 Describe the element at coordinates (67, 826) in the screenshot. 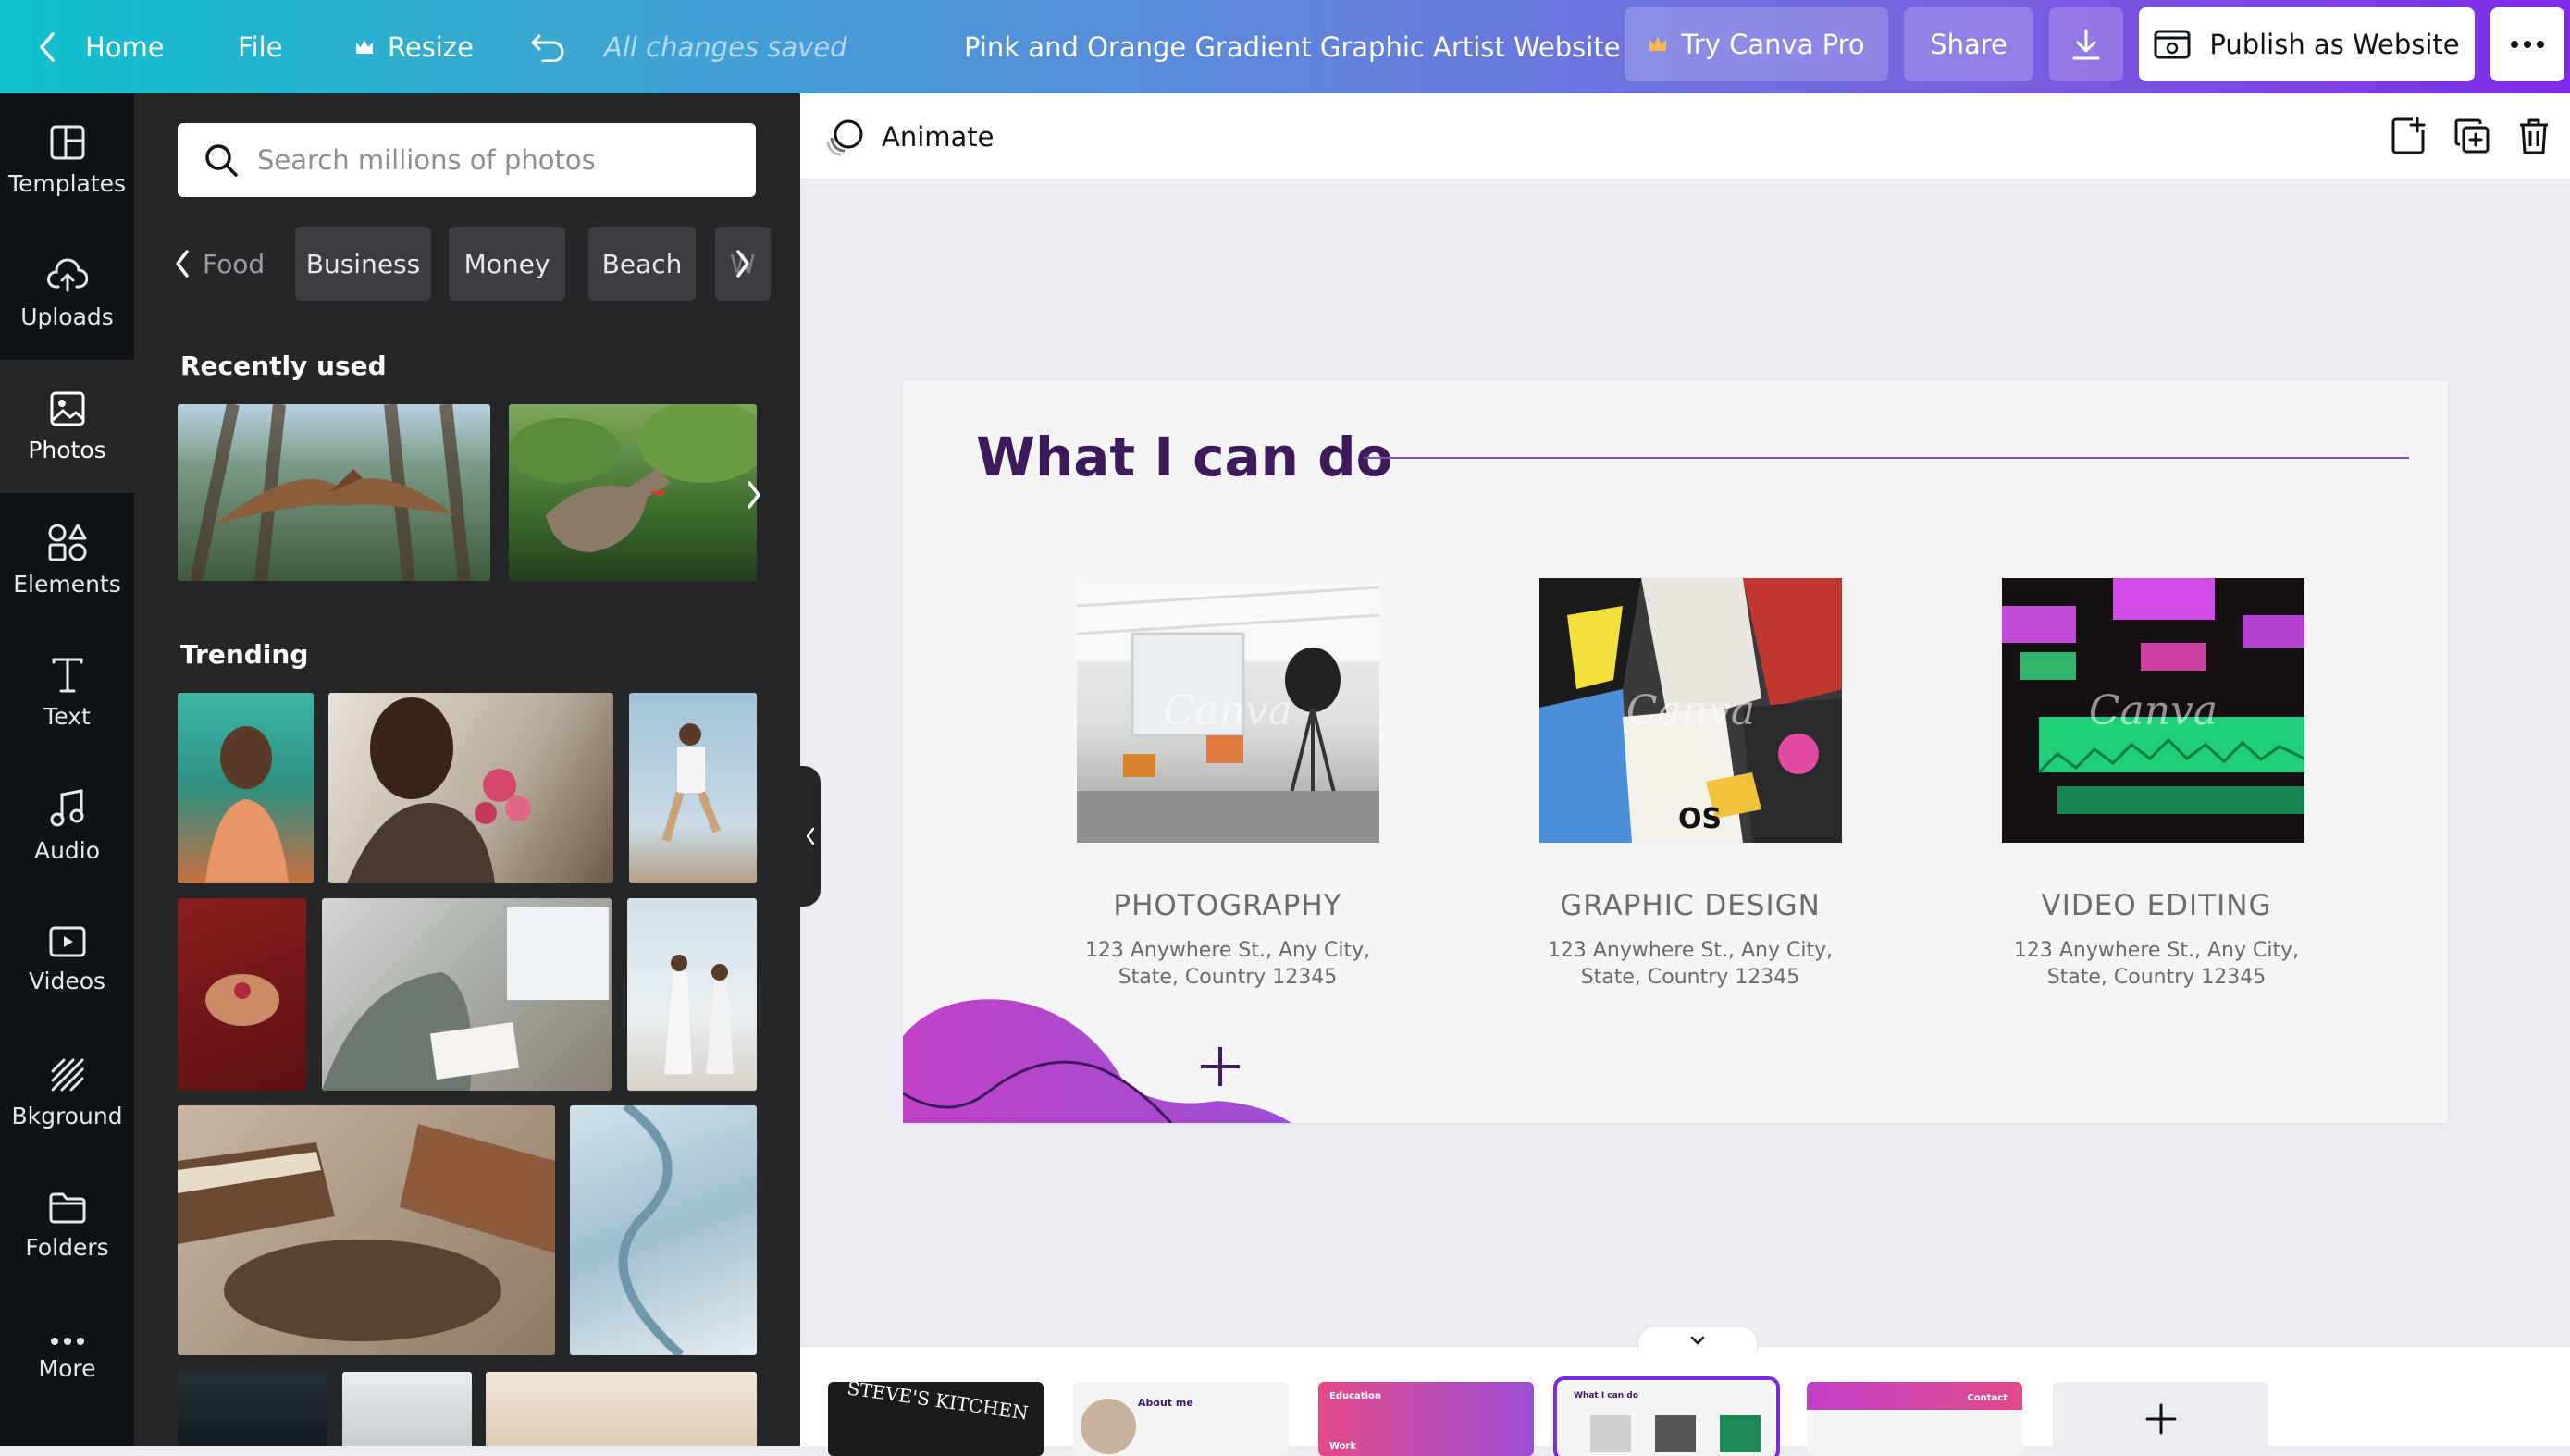

I see `rail-audio: Audio` at that location.